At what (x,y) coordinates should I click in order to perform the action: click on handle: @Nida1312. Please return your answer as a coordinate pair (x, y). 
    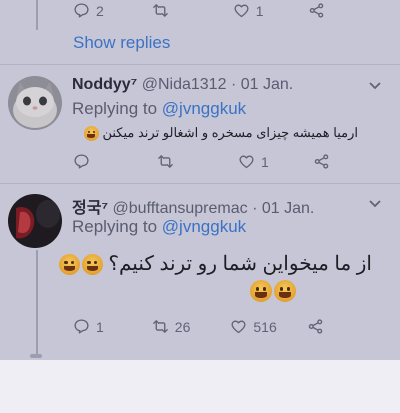
    Looking at the image, I should click on (184, 84).